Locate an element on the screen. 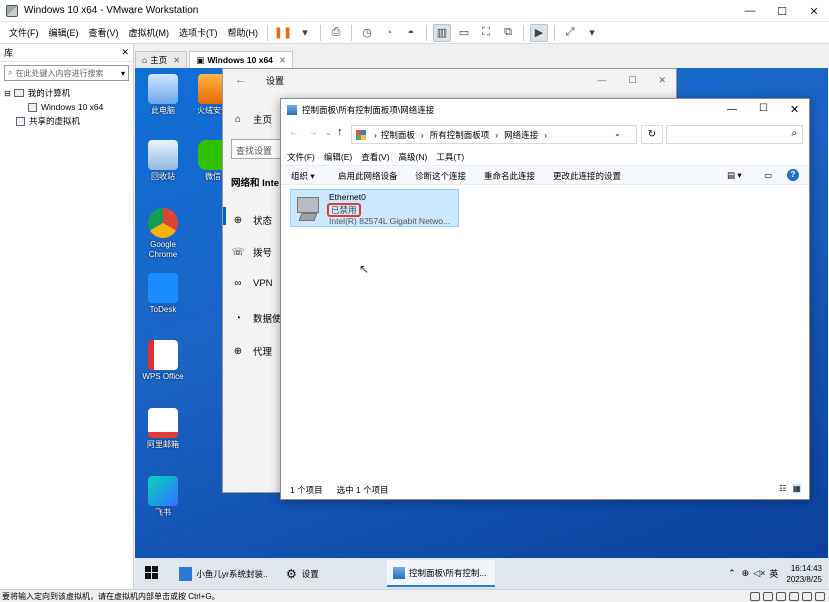  console-view-icon: ▭ is located at coordinates (464, 33).